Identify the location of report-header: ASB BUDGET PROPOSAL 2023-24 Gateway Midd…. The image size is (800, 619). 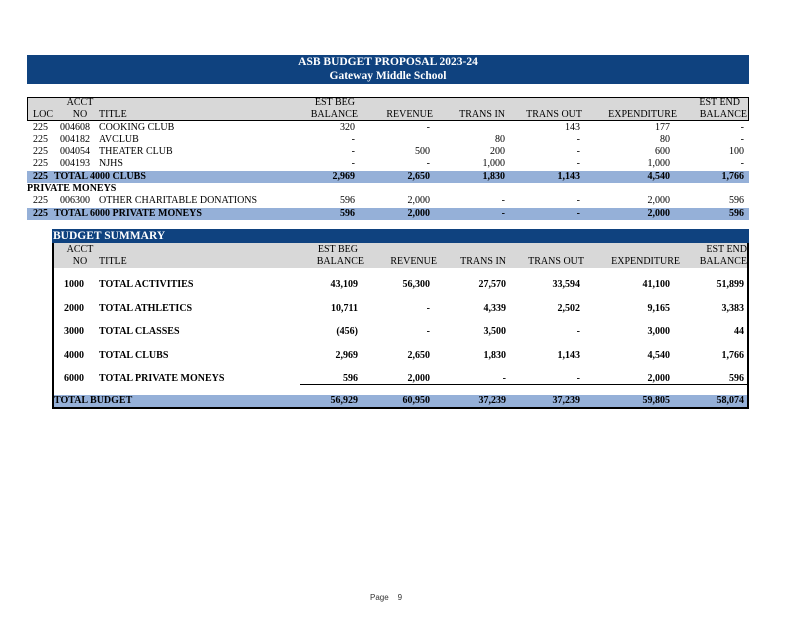
(388, 69).